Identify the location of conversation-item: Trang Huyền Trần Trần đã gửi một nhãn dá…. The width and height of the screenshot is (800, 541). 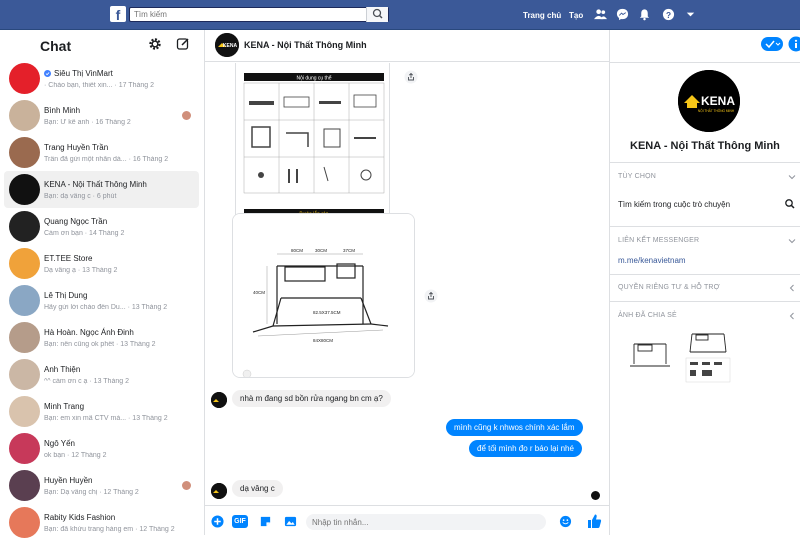
(101, 152).